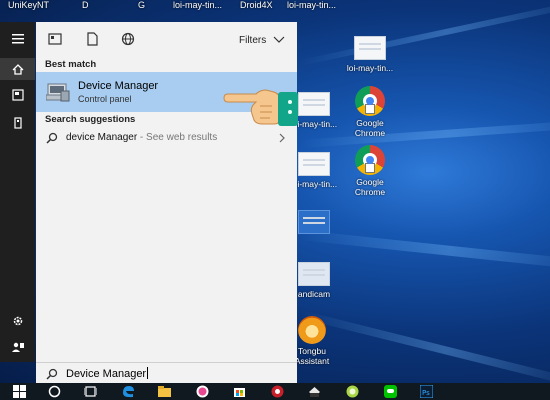  I want to click on best-match-subtitle: Control panel, so click(105, 99).